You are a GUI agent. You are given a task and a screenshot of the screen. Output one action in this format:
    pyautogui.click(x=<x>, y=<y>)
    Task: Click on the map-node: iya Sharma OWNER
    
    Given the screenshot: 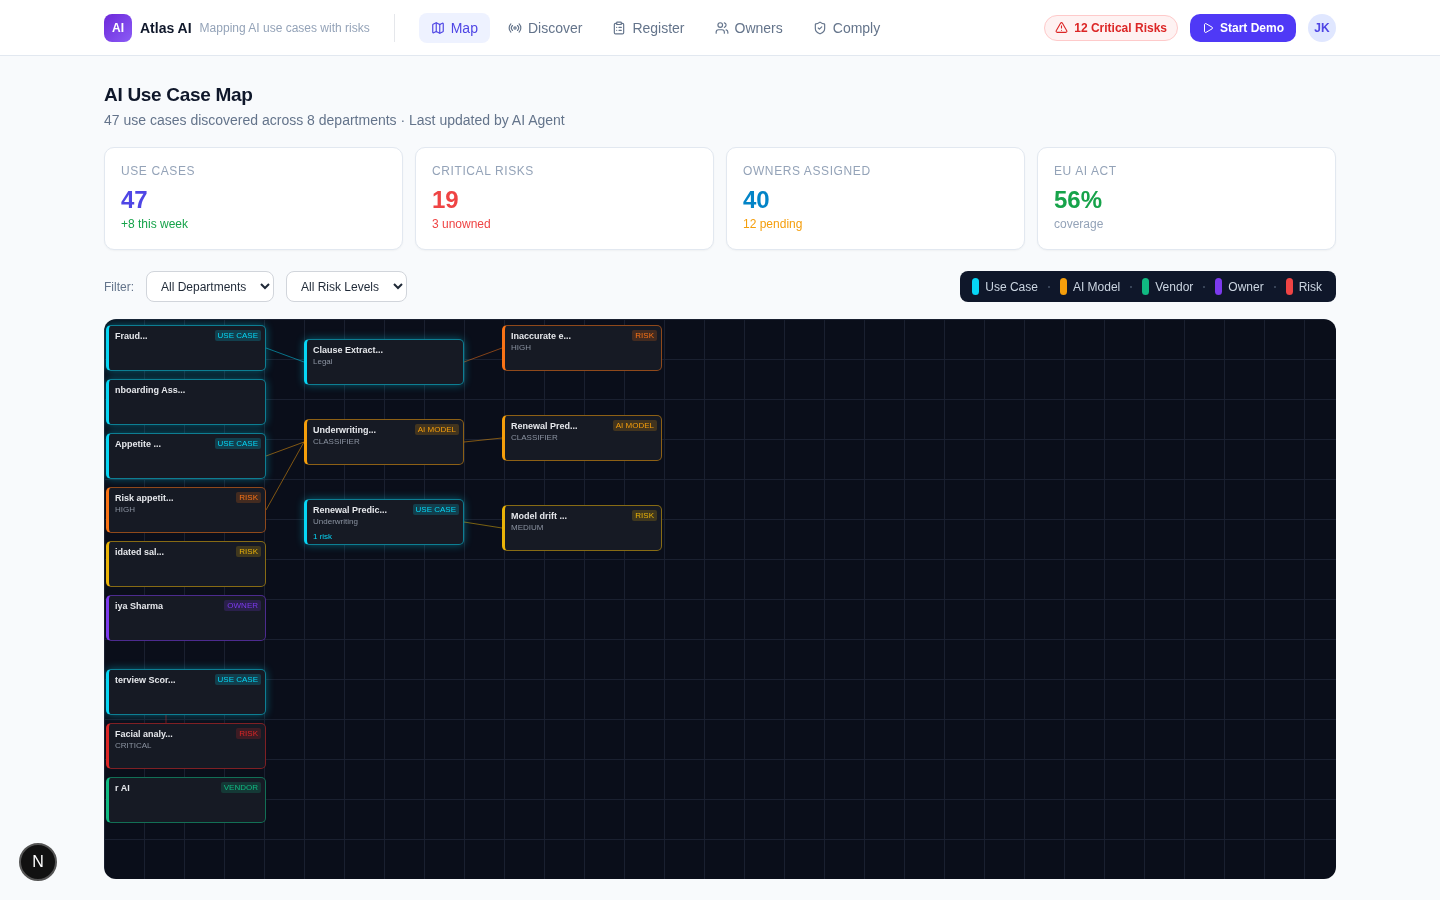 What is the action you would take?
    pyautogui.click(x=186, y=618)
    